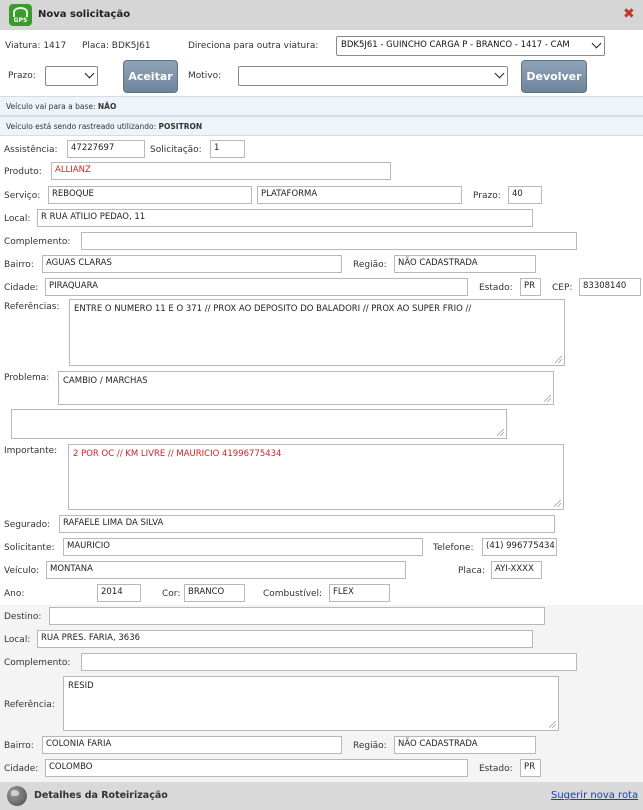 Image resolution: width=643 pixels, height=810 pixels. What do you see at coordinates (256, 768) in the screenshot?
I see `destino-cidade-field: COLOMBO` at bounding box center [256, 768].